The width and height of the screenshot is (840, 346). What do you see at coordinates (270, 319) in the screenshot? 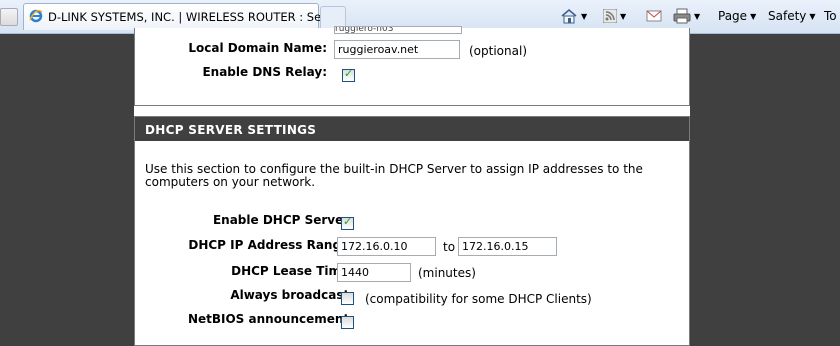
I see `netbios-label: NetBIOS announcement:` at bounding box center [270, 319].